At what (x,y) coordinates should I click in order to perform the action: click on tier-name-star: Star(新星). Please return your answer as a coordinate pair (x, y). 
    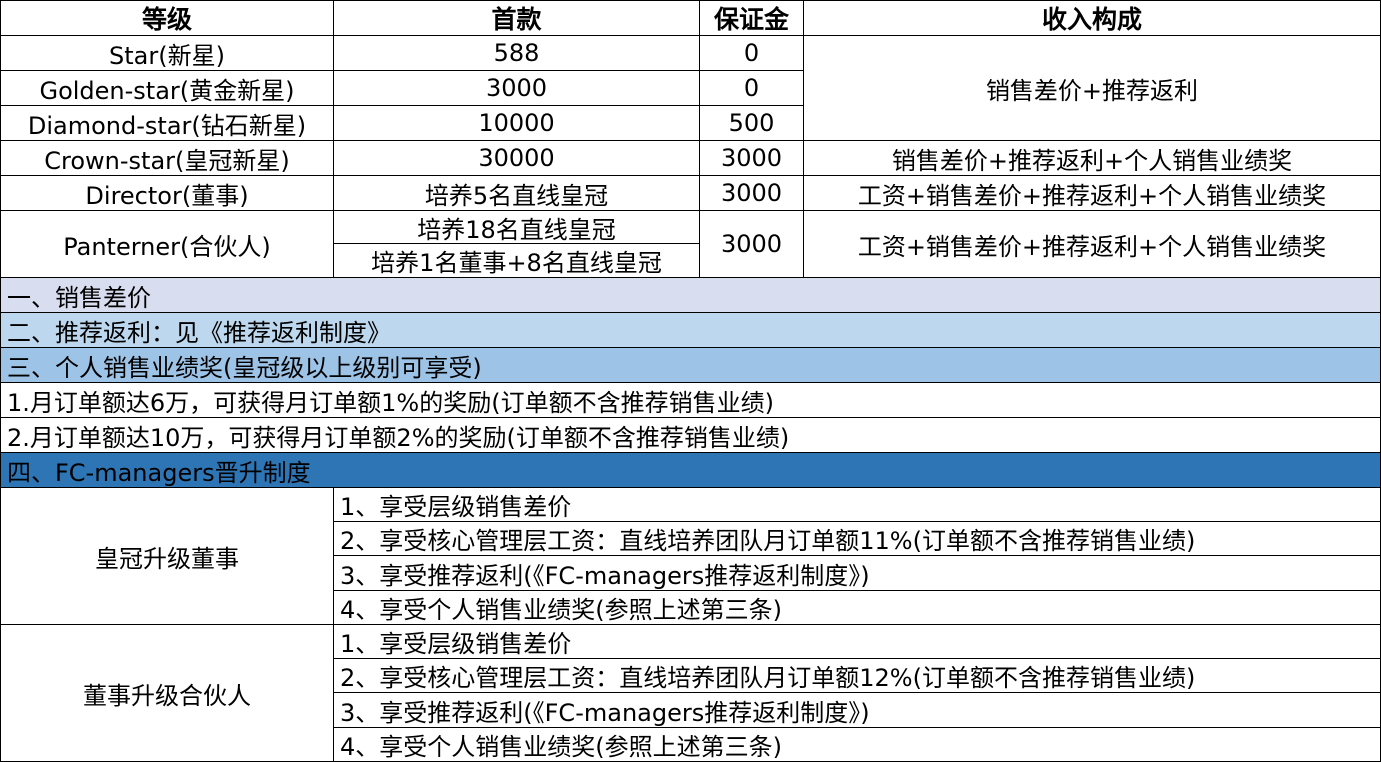
    Looking at the image, I should click on (167, 53).